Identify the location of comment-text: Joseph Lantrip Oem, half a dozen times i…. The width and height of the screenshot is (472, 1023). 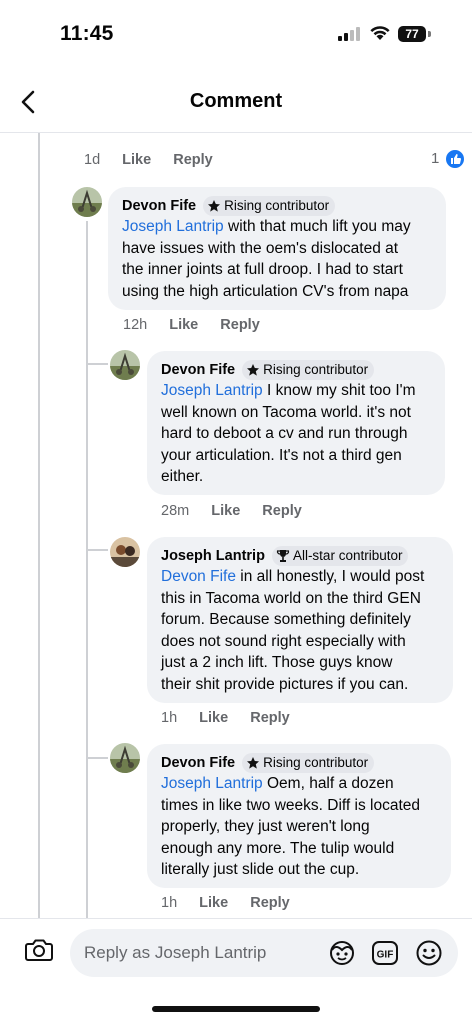
(299, 827).